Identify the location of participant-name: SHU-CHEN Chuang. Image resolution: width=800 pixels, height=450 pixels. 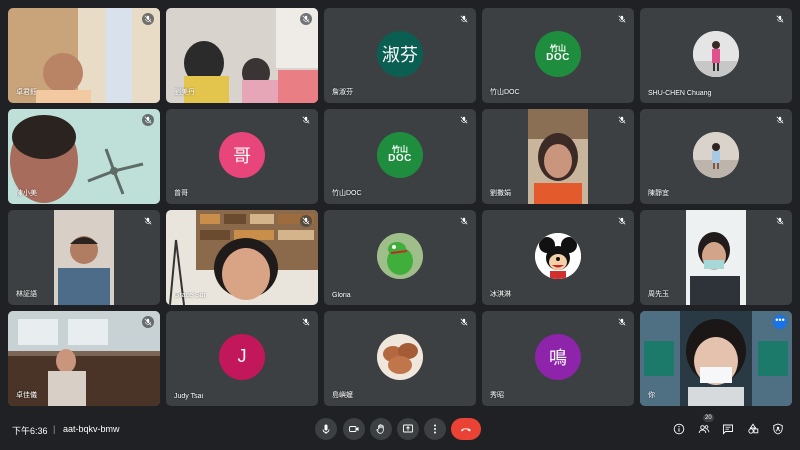
(680, 93).